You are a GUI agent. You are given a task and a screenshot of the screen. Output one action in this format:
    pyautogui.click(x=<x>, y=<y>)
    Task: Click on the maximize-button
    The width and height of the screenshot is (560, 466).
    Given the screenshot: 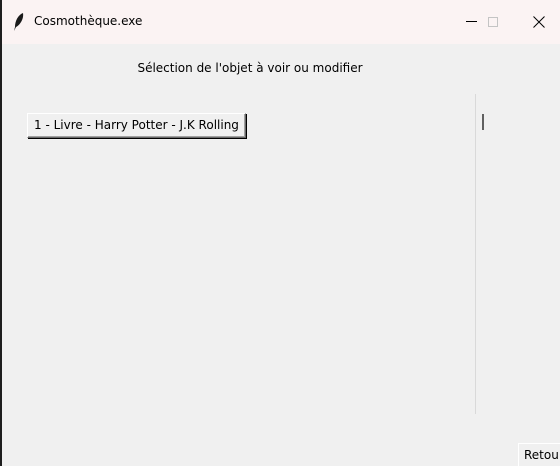 What is the action you would take?
    pyautogui.click(x=493, y=22)
    